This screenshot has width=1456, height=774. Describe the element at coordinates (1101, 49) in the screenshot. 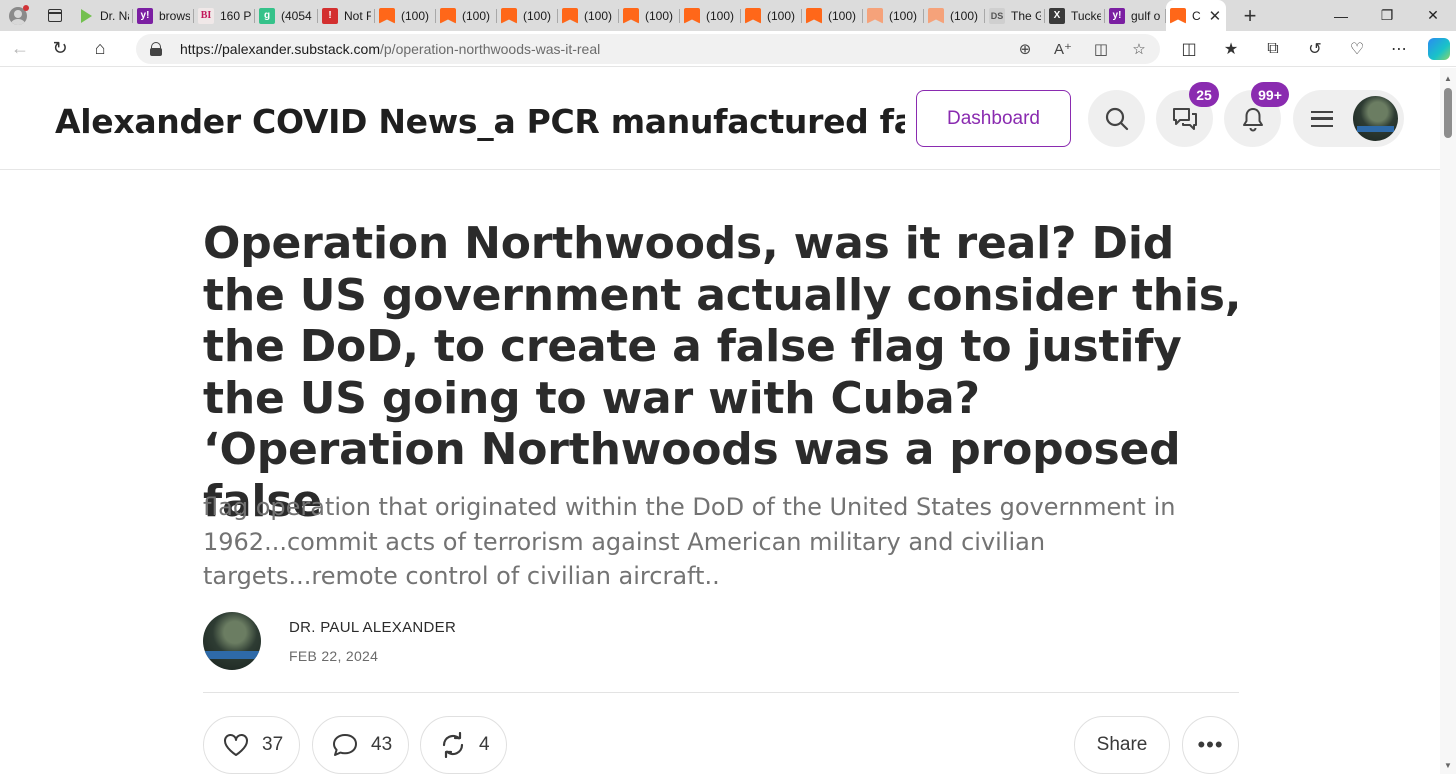

I see `app-available-icon: ◫` at that location.